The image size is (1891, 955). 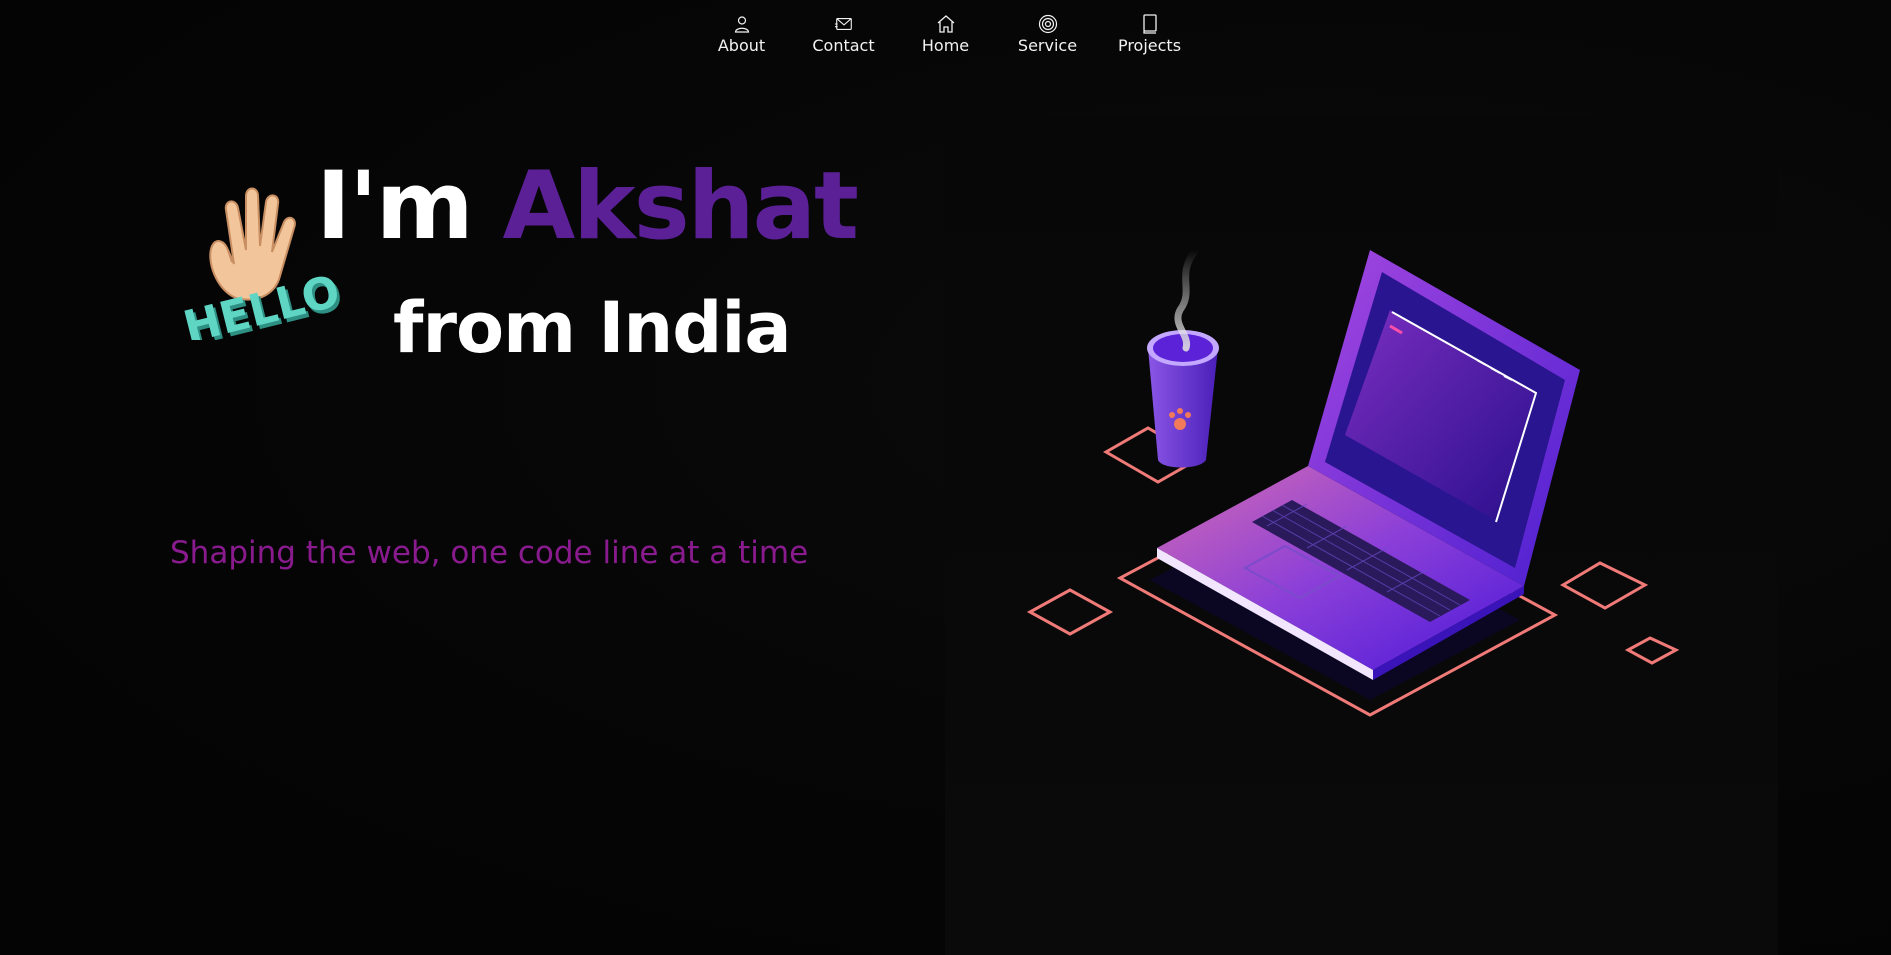 What do you see at coordinates (489, 553) in the screenshot?
I see `hero-tagline: Shaping the web, one code line at a time` at bounding box center [489, 553].